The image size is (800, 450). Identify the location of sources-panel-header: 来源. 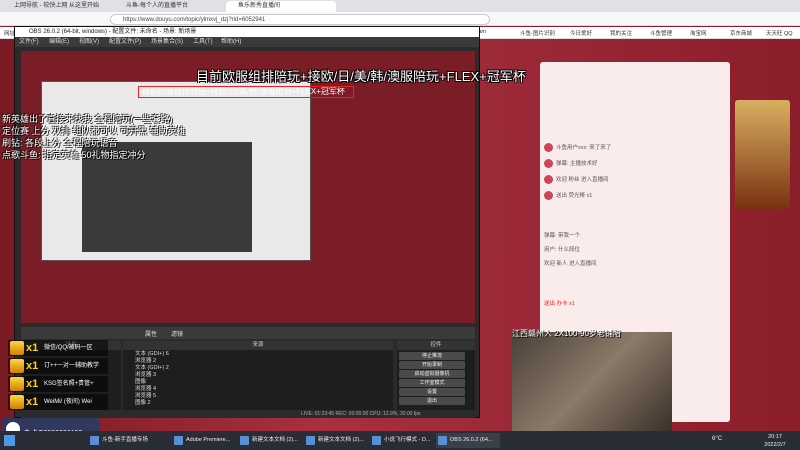
(258, 345).